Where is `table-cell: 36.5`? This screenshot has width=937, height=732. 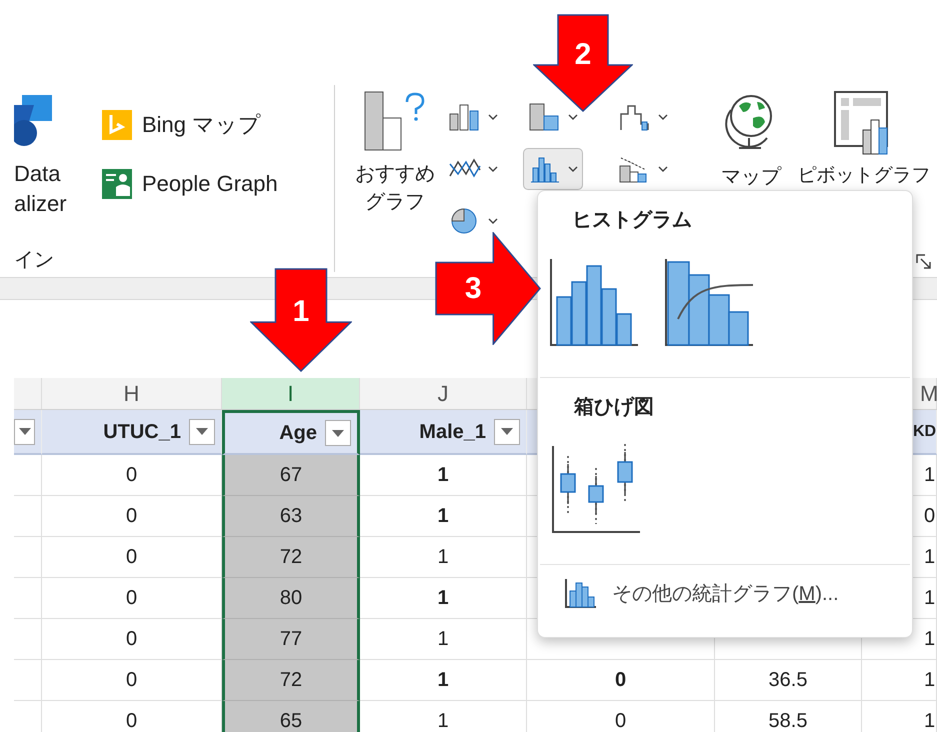
table-cell: 36.5 is located at coordinates (788, 680).